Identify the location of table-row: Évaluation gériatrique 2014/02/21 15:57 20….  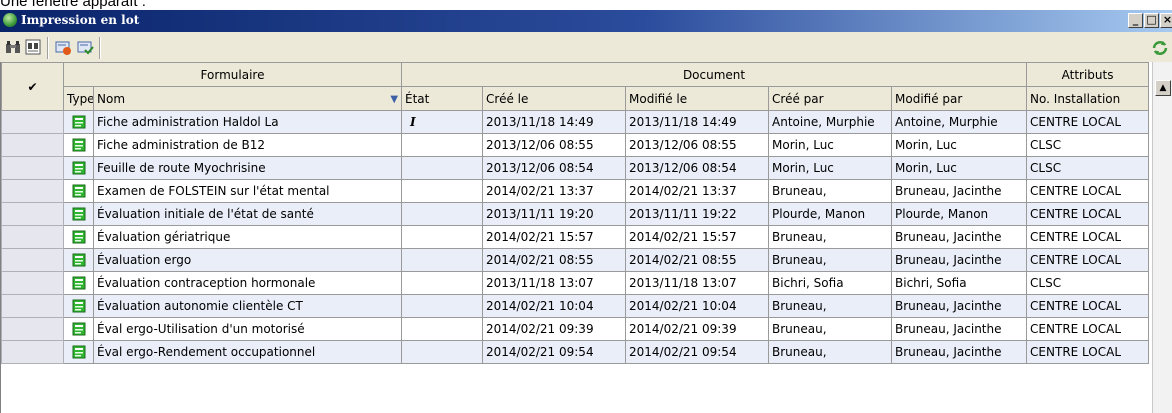
(575, 237).